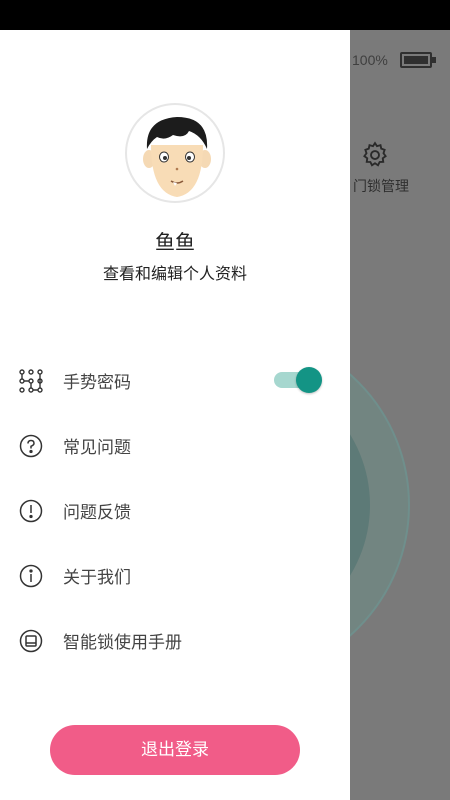 The image size is (450, 800). Describe the element at coordinates (175, 510) in the screenshot. I see `menu-item-feedback: 问题反馈` at that location.